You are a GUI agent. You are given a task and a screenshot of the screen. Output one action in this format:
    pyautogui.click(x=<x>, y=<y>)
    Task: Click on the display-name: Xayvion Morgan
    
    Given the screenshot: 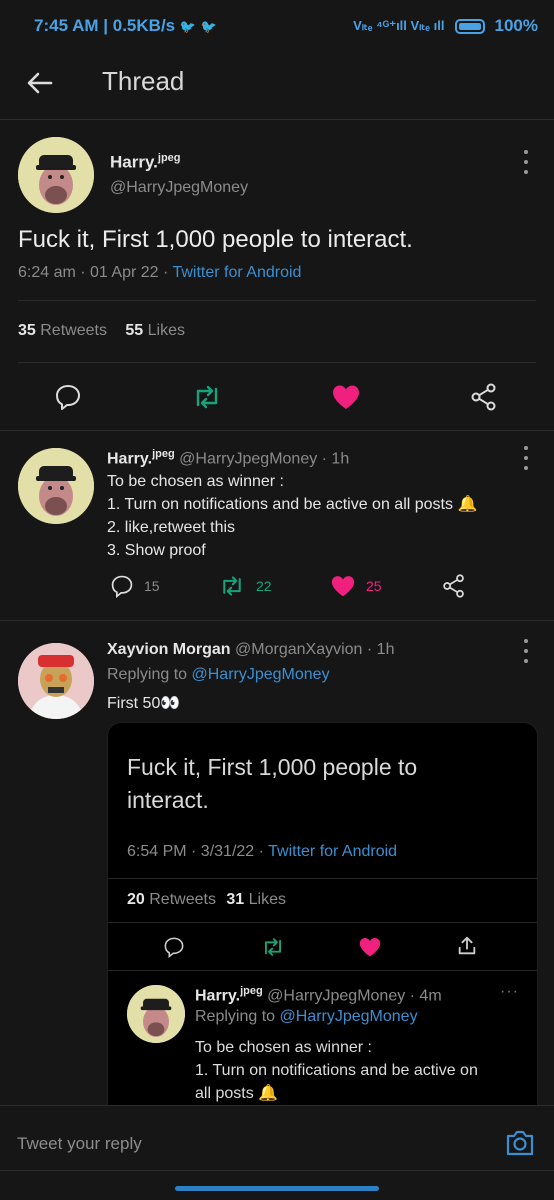 What is the action you would take?
    pyautogui.click(x=169, y=649)
    